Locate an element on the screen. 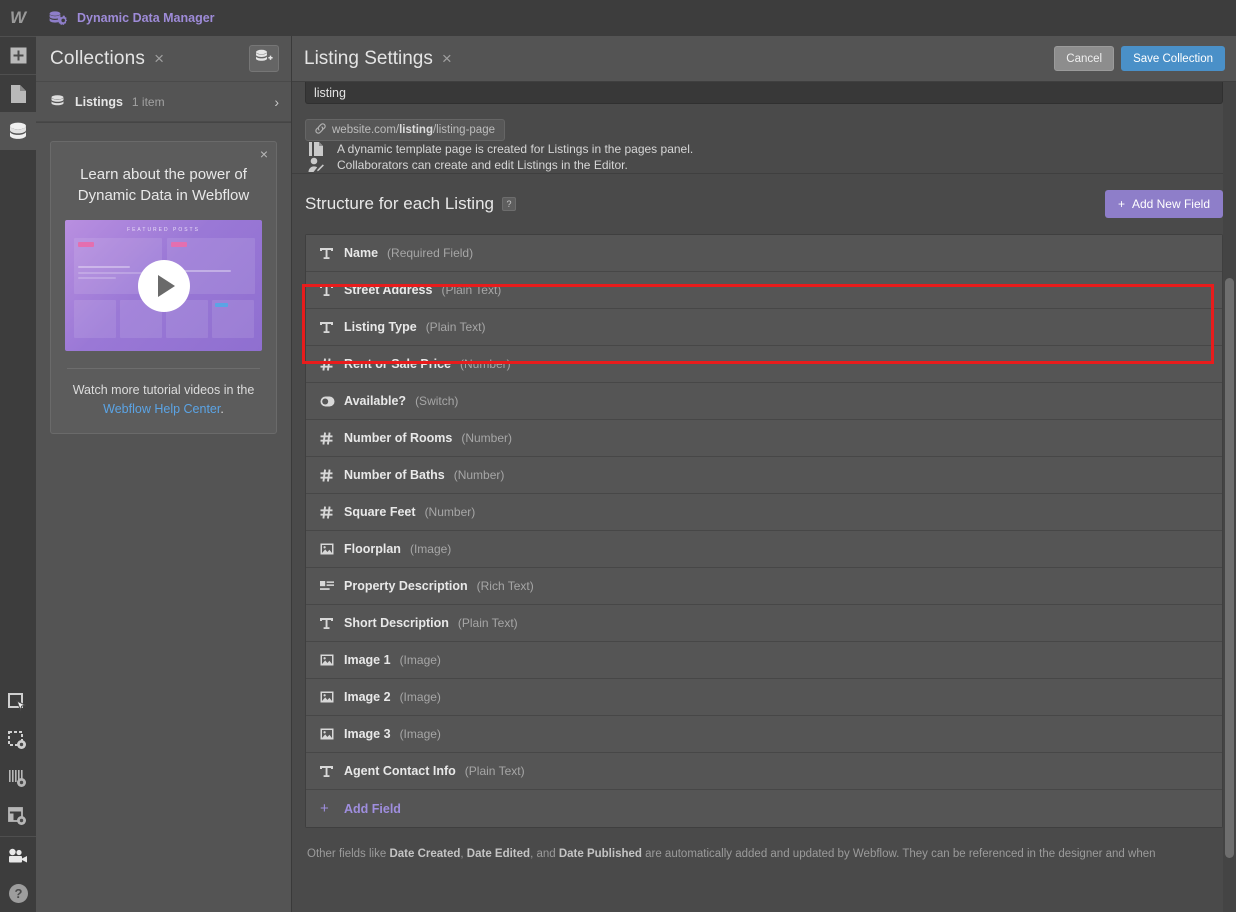  promo-footer-period: . is located at coordinates (222, 409).